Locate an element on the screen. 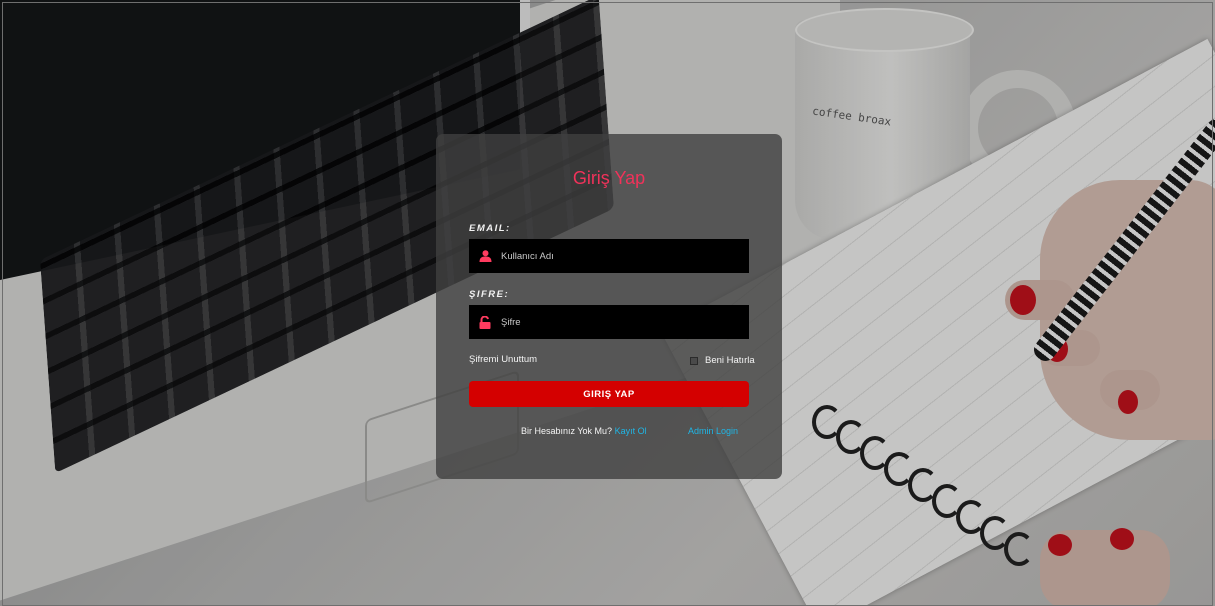 The height and width of the screenshot is (606, 1215). email-field is located at coordinates (609, 256).